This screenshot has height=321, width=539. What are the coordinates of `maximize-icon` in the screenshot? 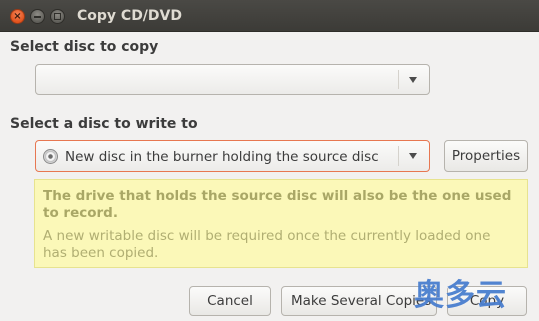 It's located at (57, 16).